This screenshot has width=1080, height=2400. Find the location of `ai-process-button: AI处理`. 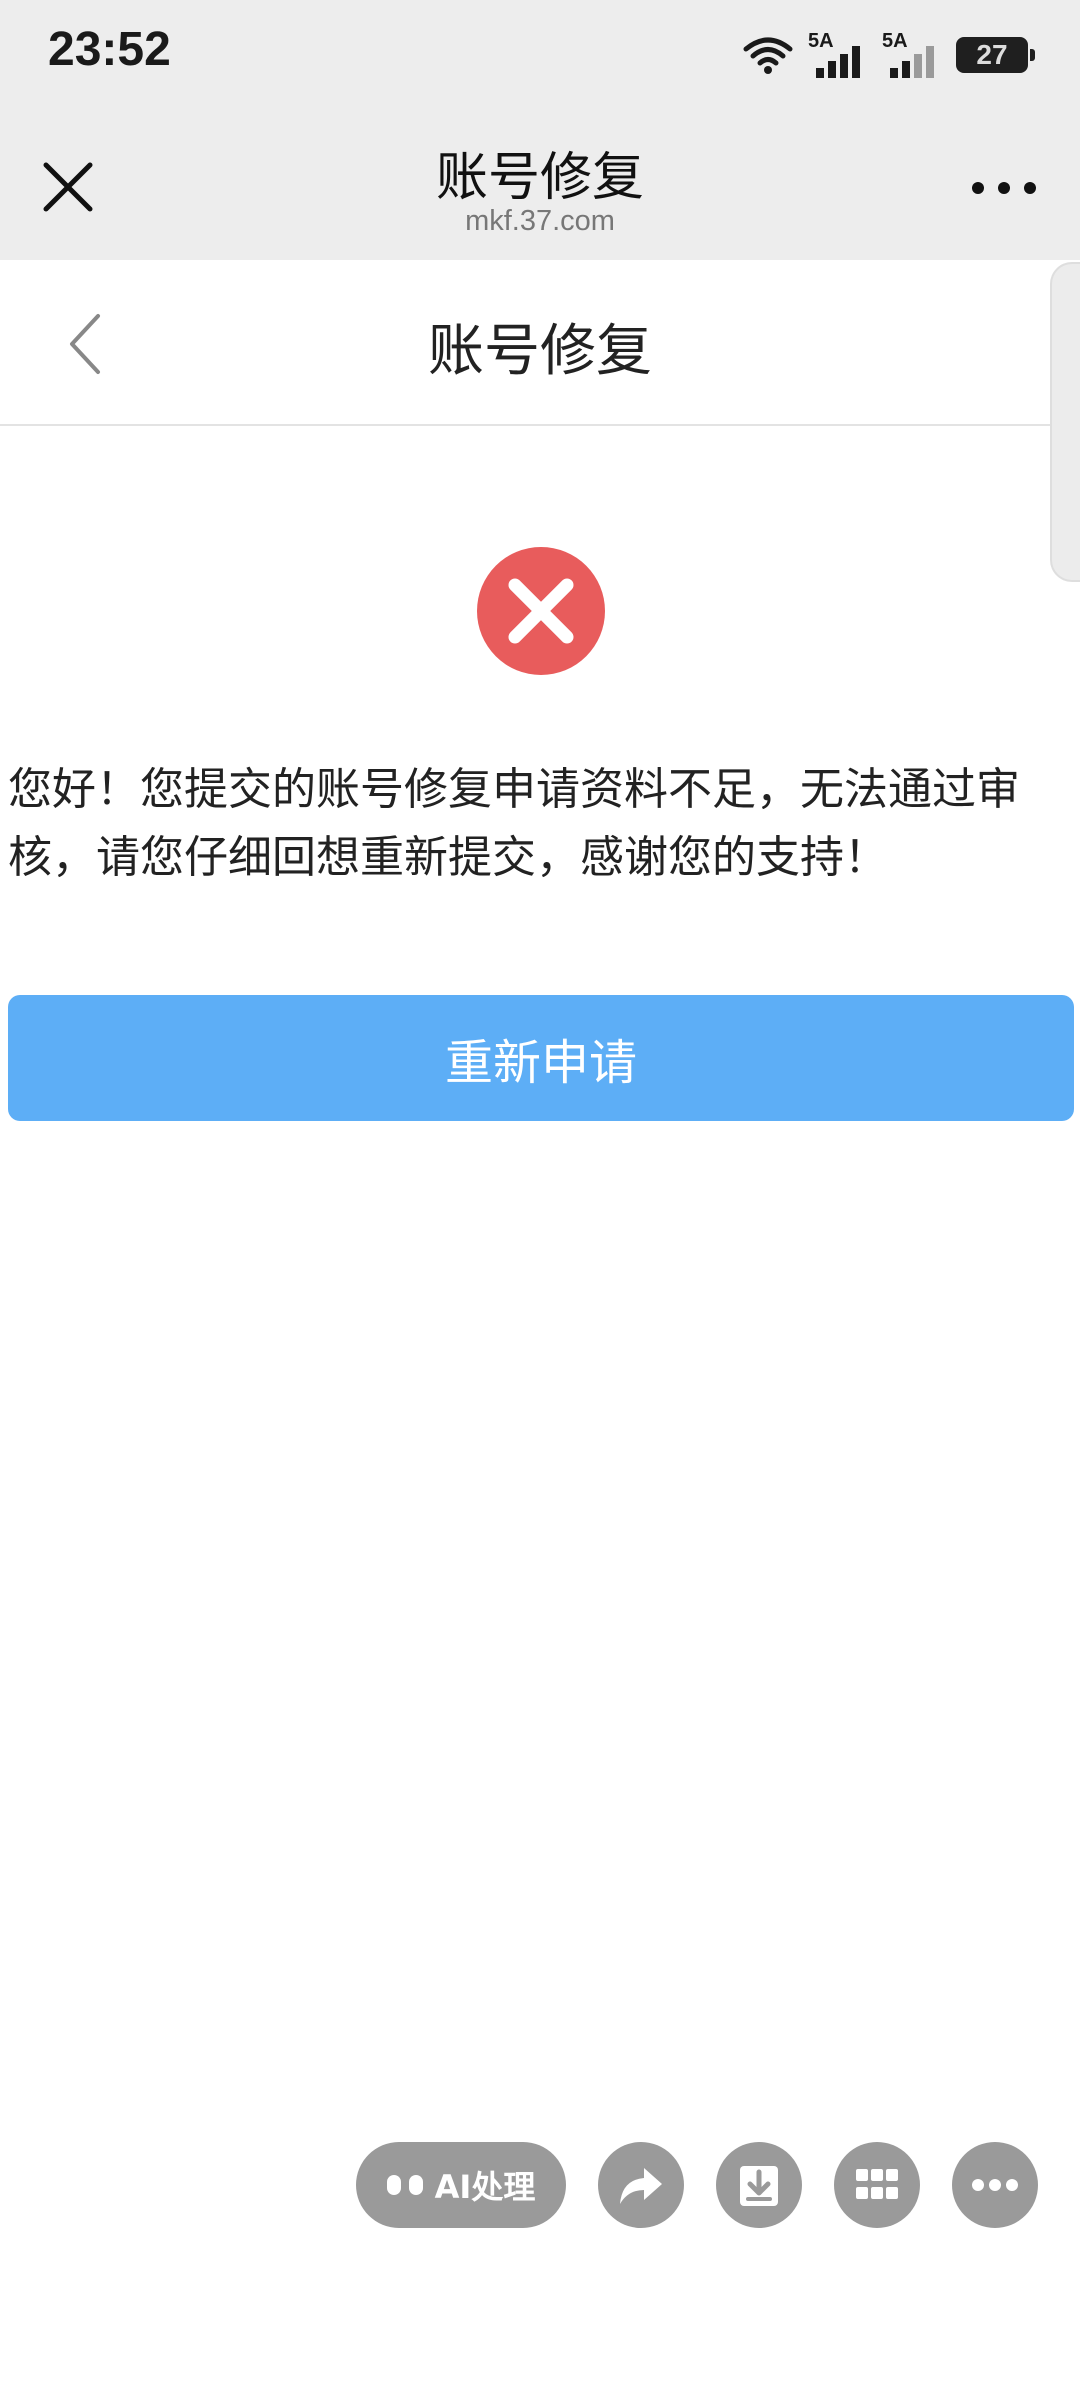

ai-process-button: AI处理 is located at coordinates (461, 2185).